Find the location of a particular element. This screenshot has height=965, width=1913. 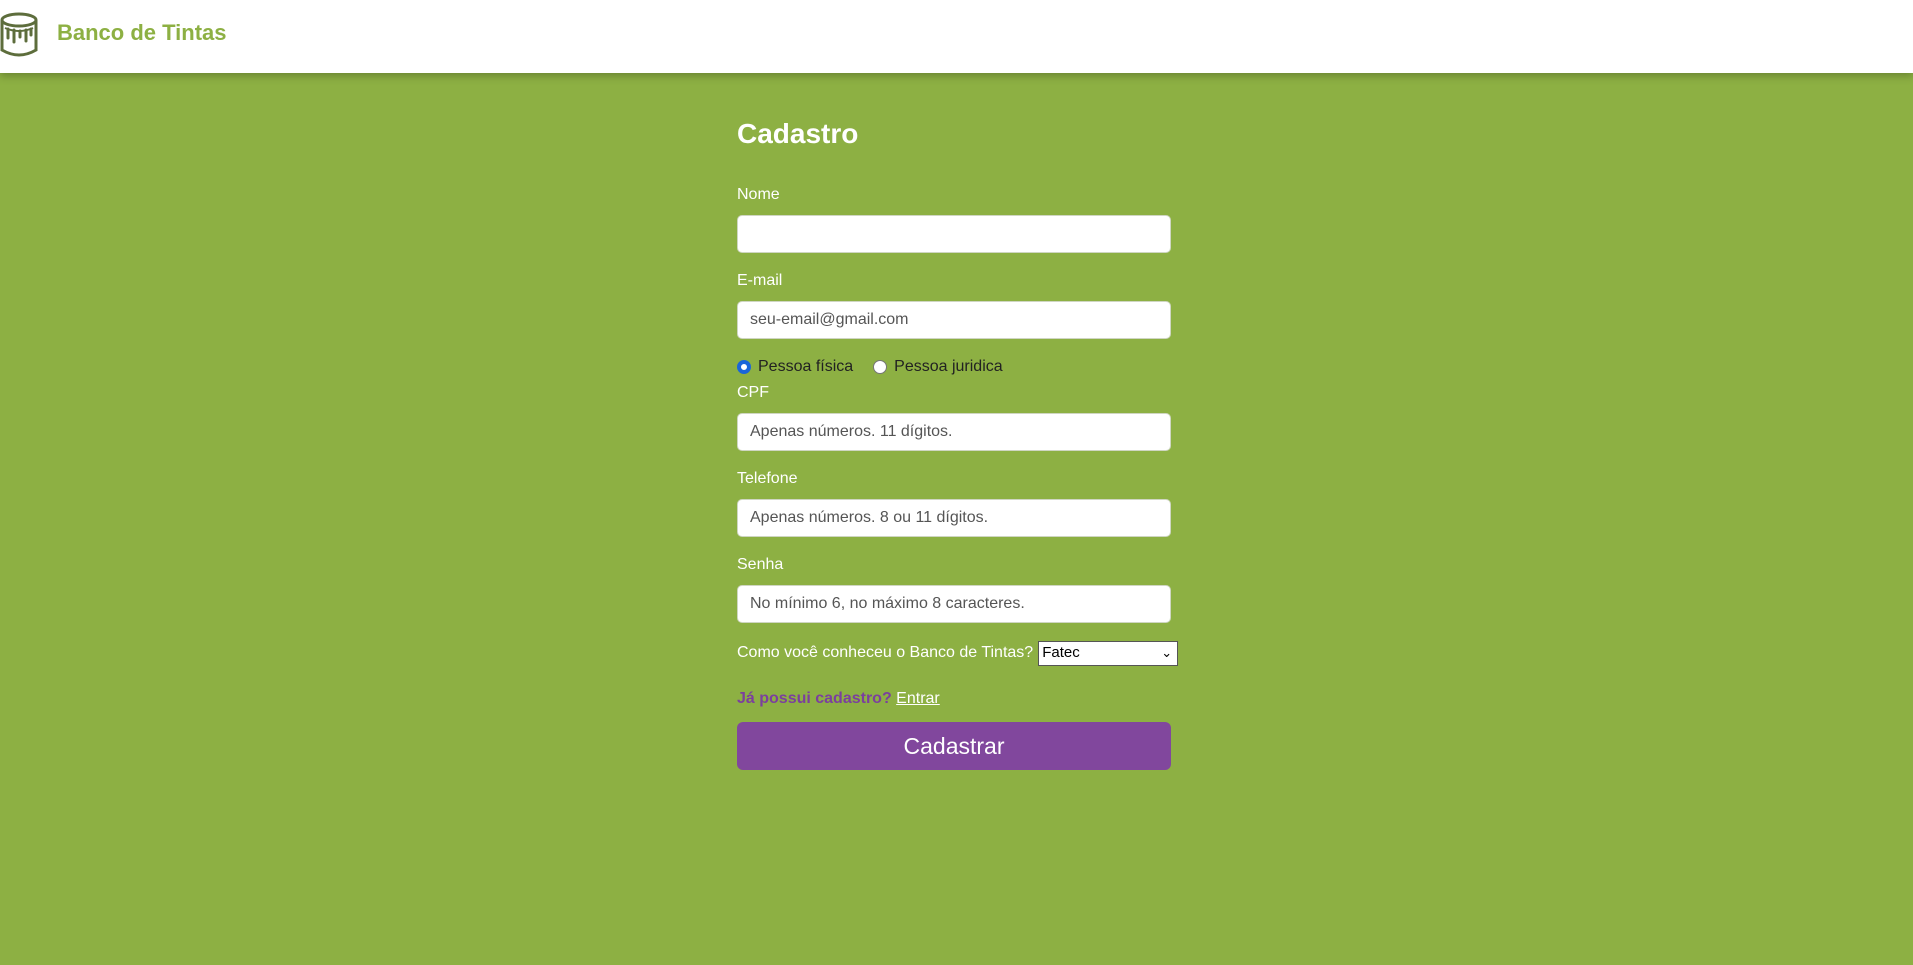

email-input is located at coordinates (954, 320).